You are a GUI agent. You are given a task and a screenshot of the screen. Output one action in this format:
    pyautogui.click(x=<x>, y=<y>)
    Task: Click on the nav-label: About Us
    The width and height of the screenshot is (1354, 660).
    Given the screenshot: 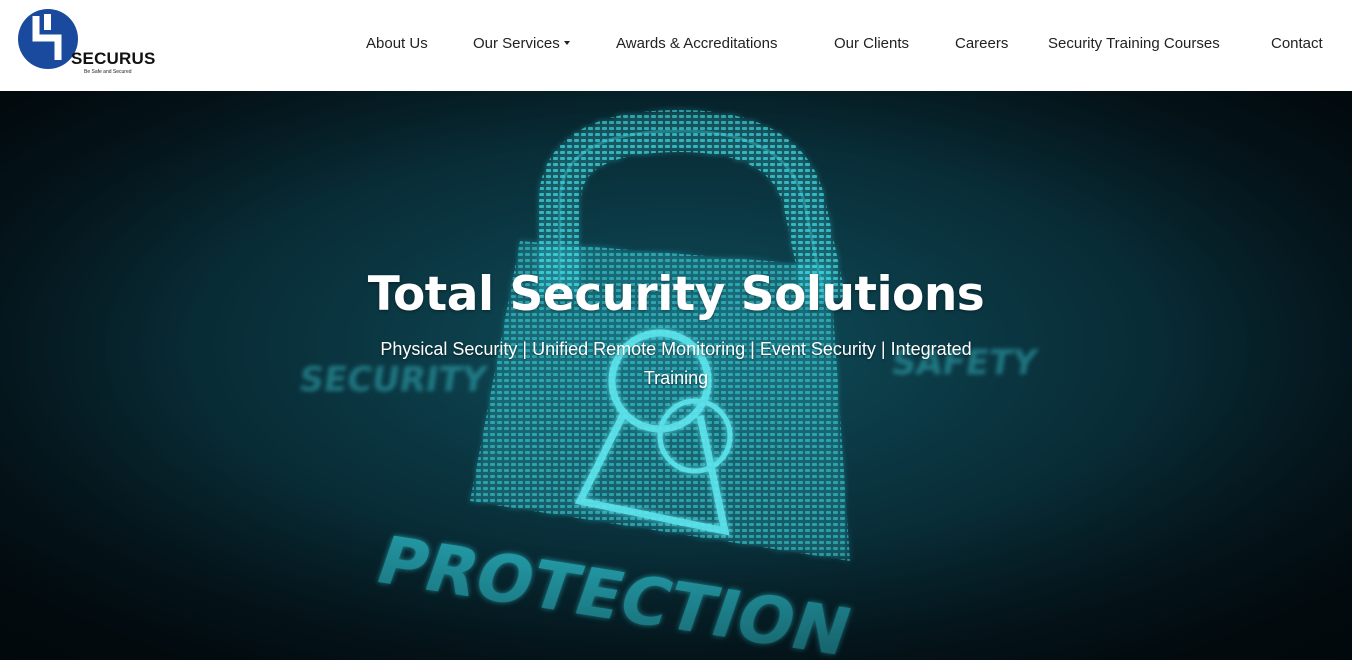 What is the action you would take?
    pyautogui.click(x=397, y=43)
    